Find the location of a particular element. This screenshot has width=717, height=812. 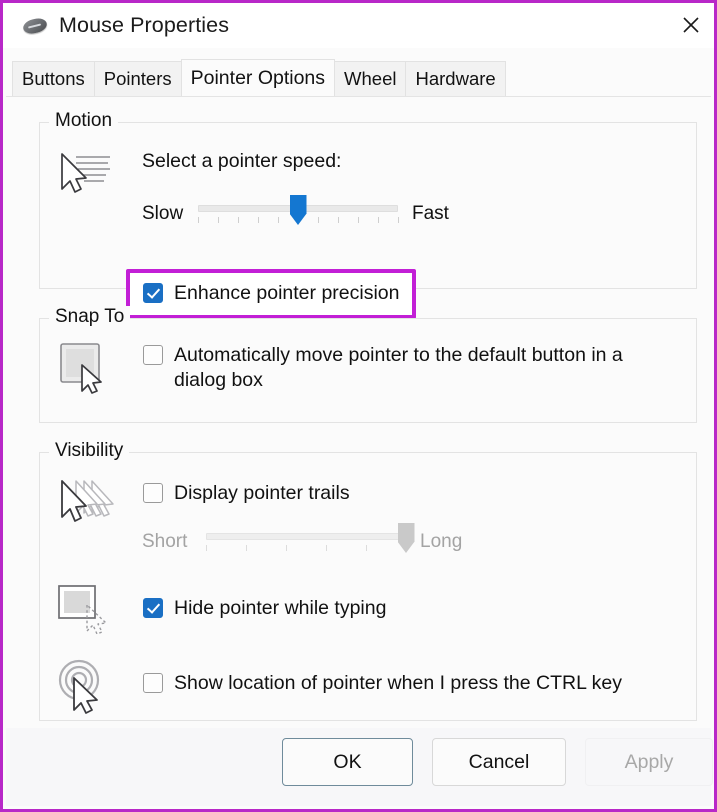

trails-length-slider is located at coordinates (310, 540).